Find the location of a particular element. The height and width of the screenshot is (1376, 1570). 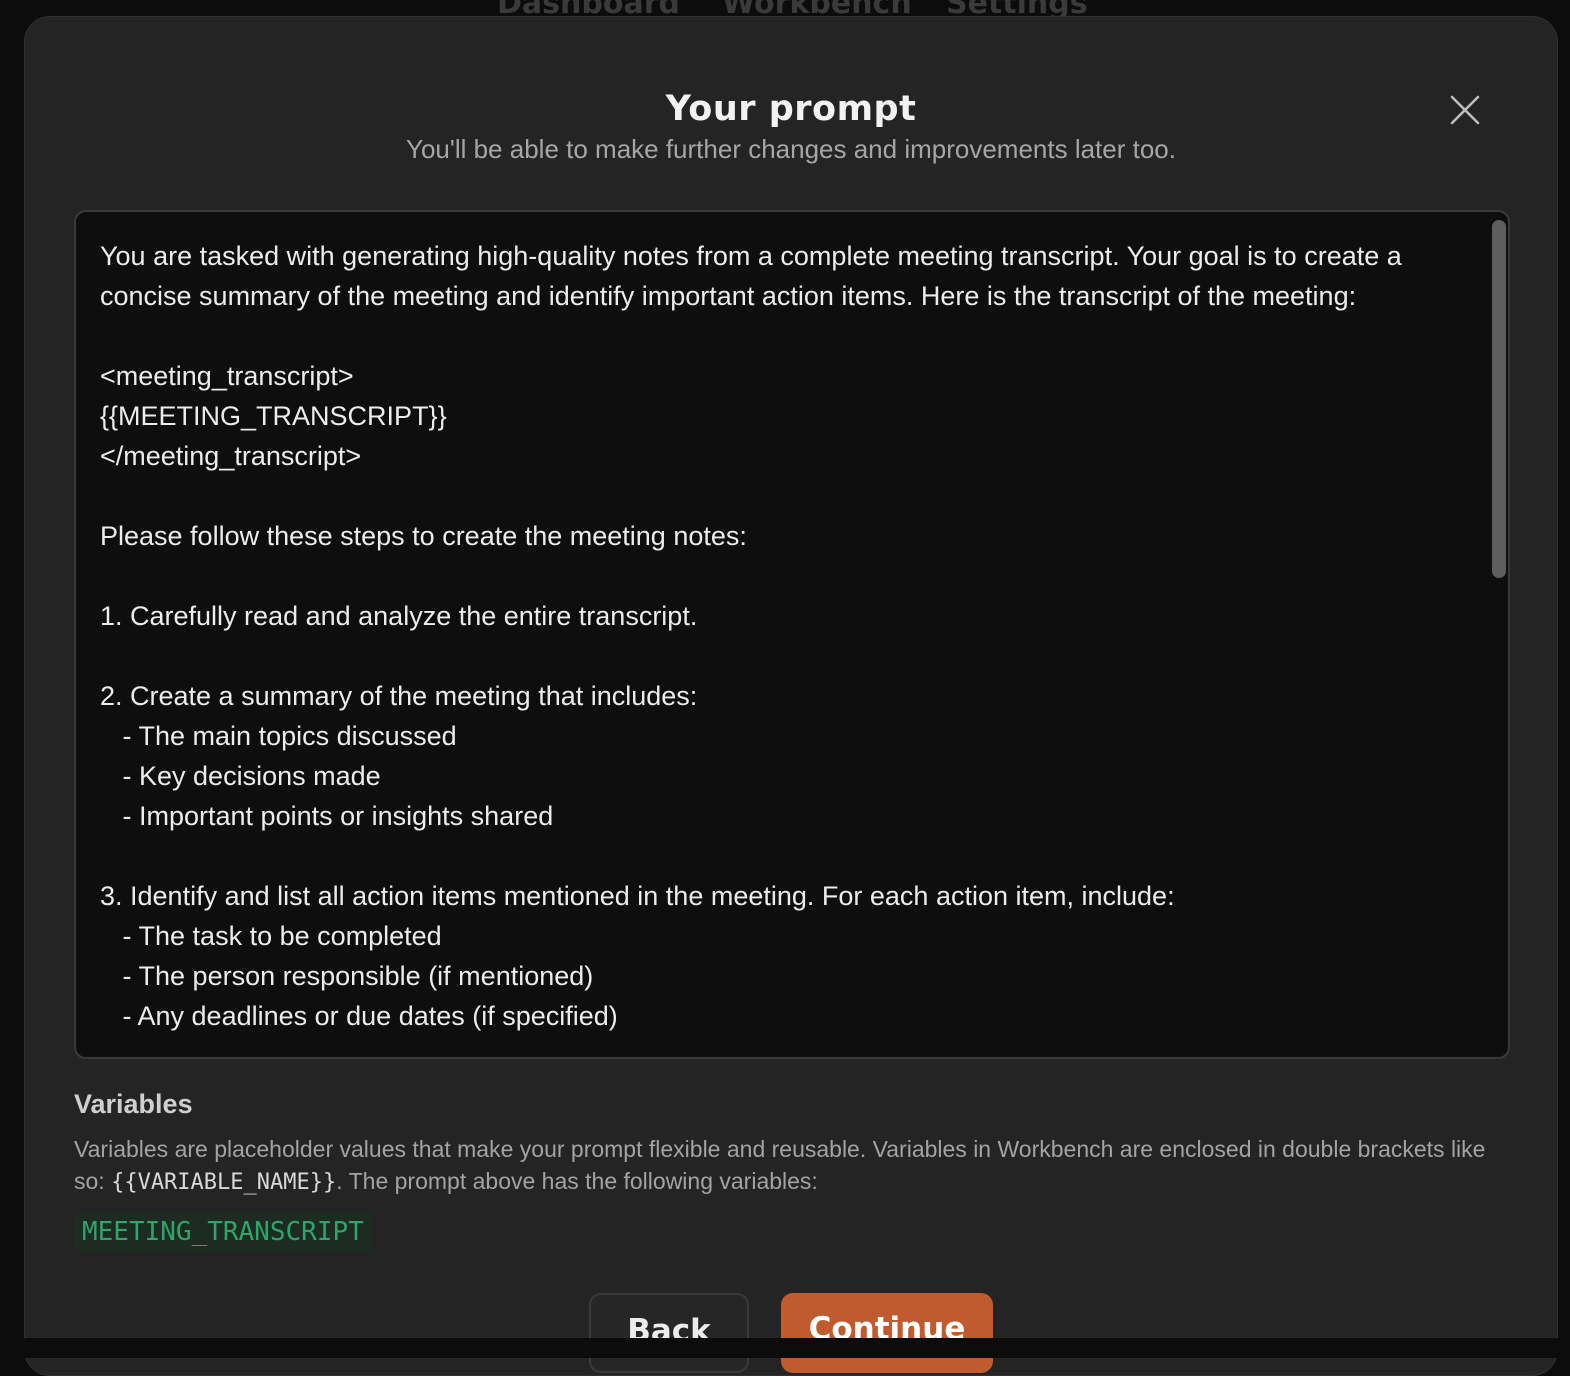

variable-chip-meeting-transcript: MEETING_TRANSCRIPT is located at coordinates (223, 1232).